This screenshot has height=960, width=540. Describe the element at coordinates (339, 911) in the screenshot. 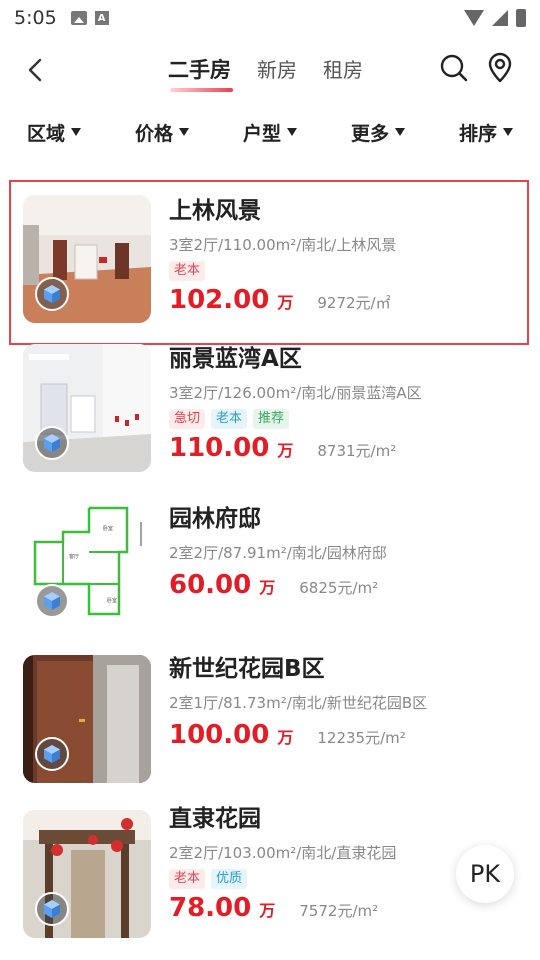

I see `unit-price: 7572元/m²` at that location.